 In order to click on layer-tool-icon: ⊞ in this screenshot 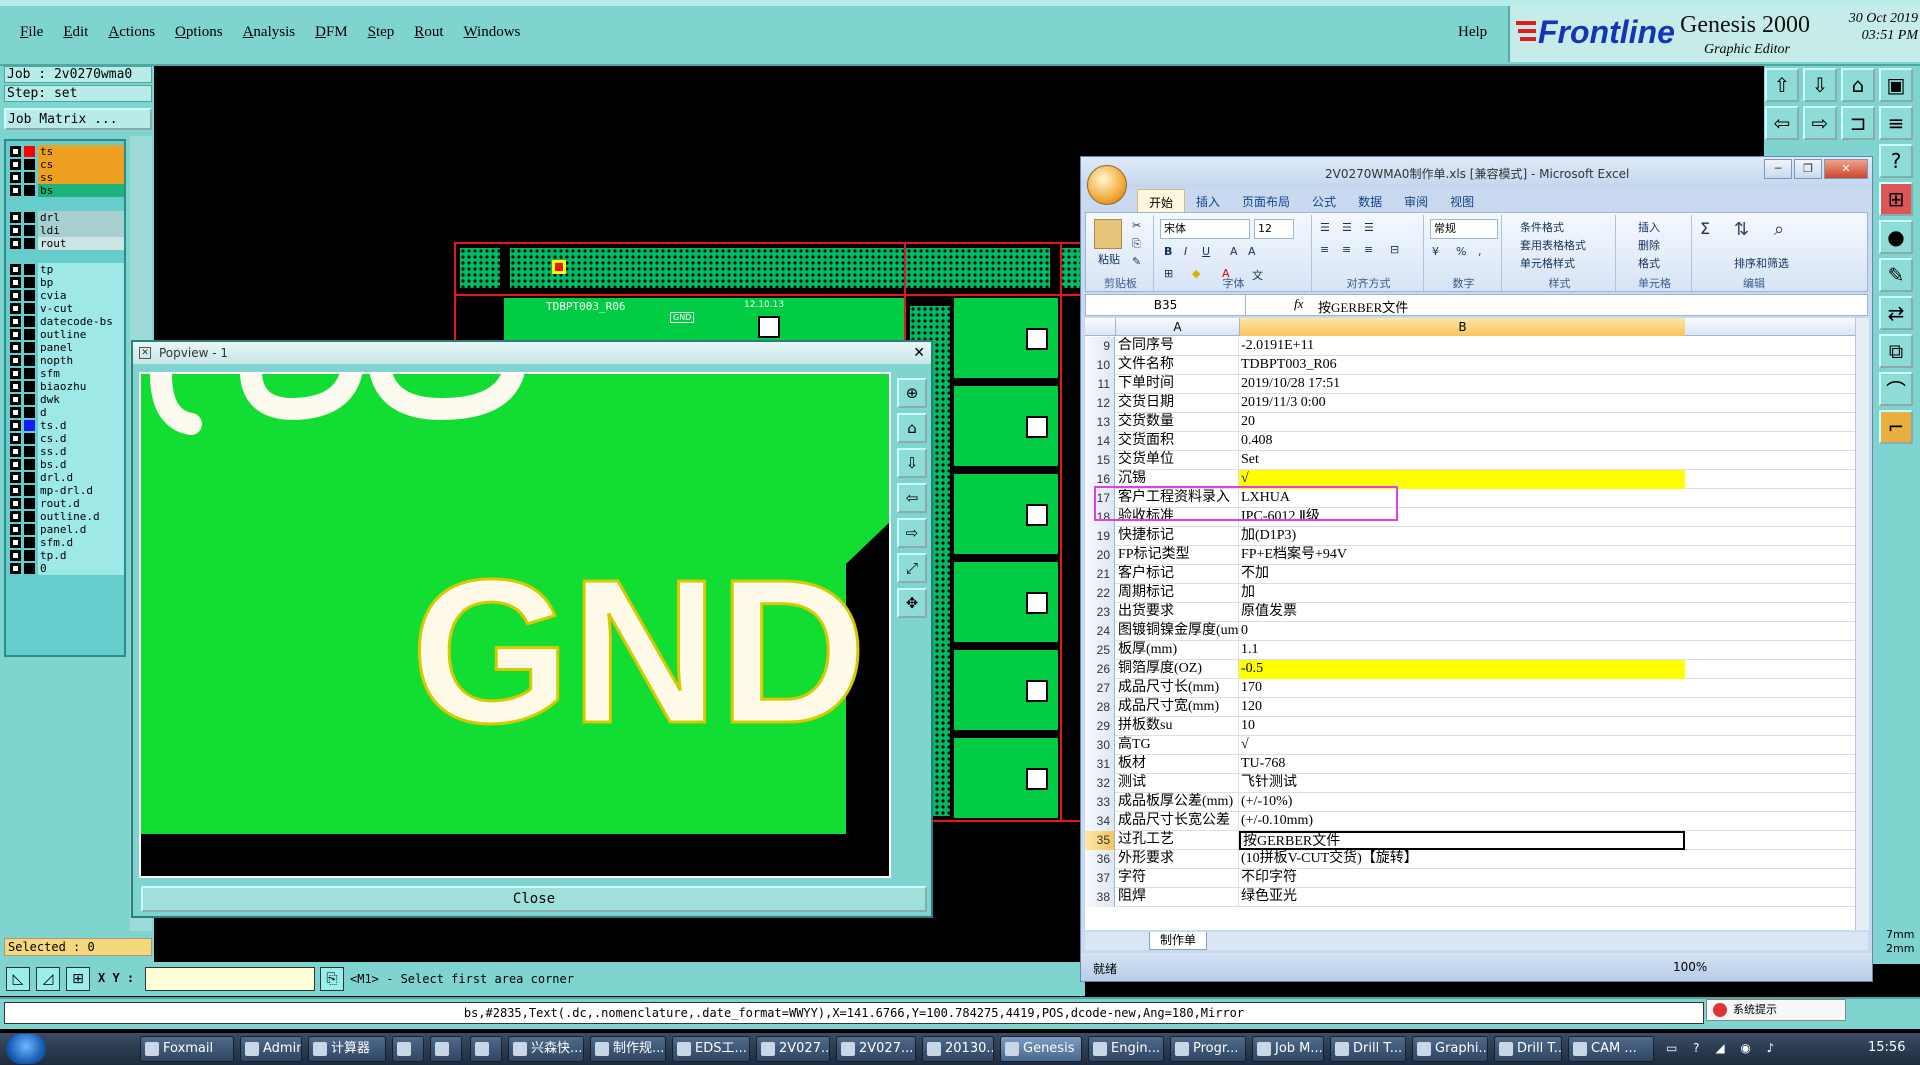, I will do `click(1896, 199)`.